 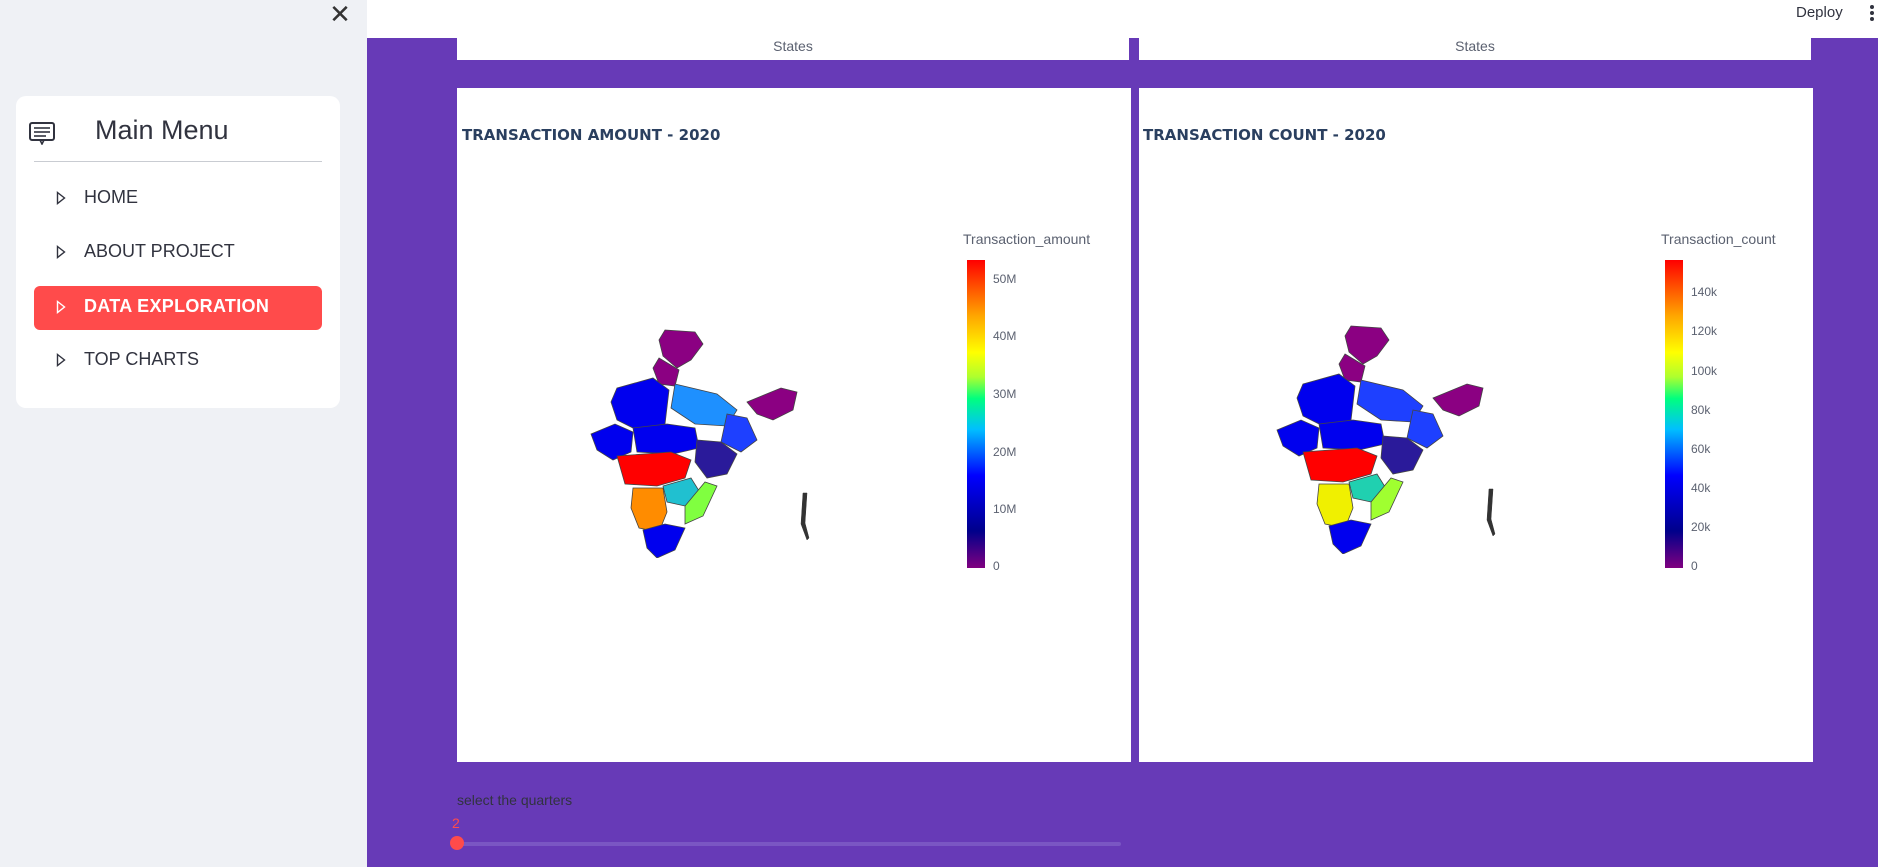 What do you see at coordinates (1704, 371) in the screenshot?
I see `colorbar-tick: 100k` at bounding box center [1704, 371].